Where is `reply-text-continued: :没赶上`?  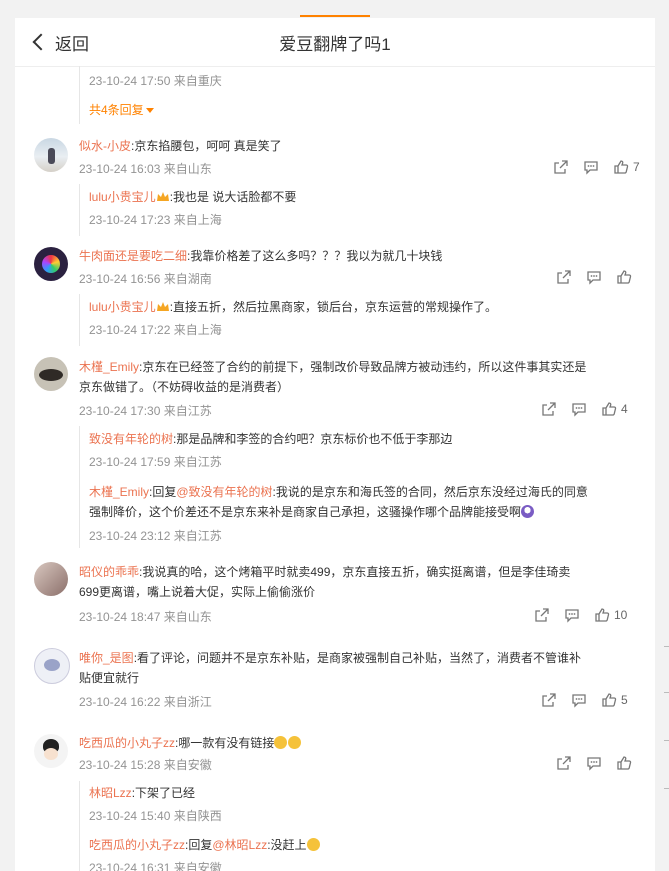 reply-text-continued: :没赶上 is located at coordinates (287, 845).